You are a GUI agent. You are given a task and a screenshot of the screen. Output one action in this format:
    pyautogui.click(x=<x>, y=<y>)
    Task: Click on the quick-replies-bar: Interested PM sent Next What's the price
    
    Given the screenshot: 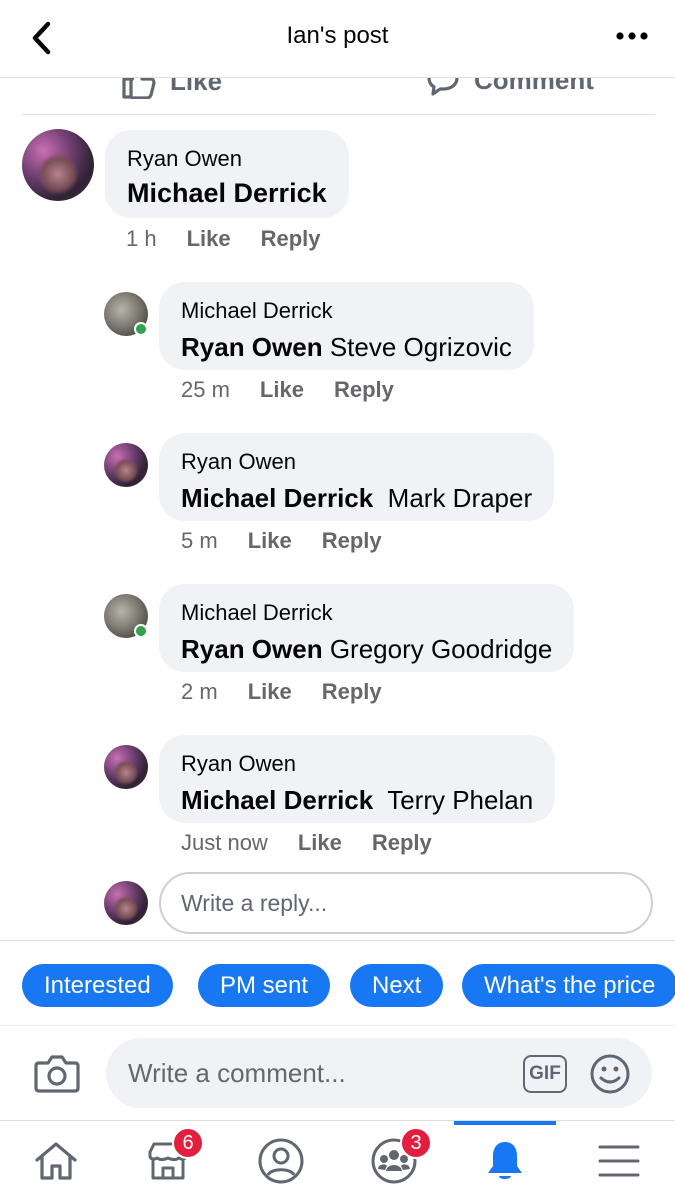 What is the action you would take?
    pyautogui.click(x=337, y=983)
    